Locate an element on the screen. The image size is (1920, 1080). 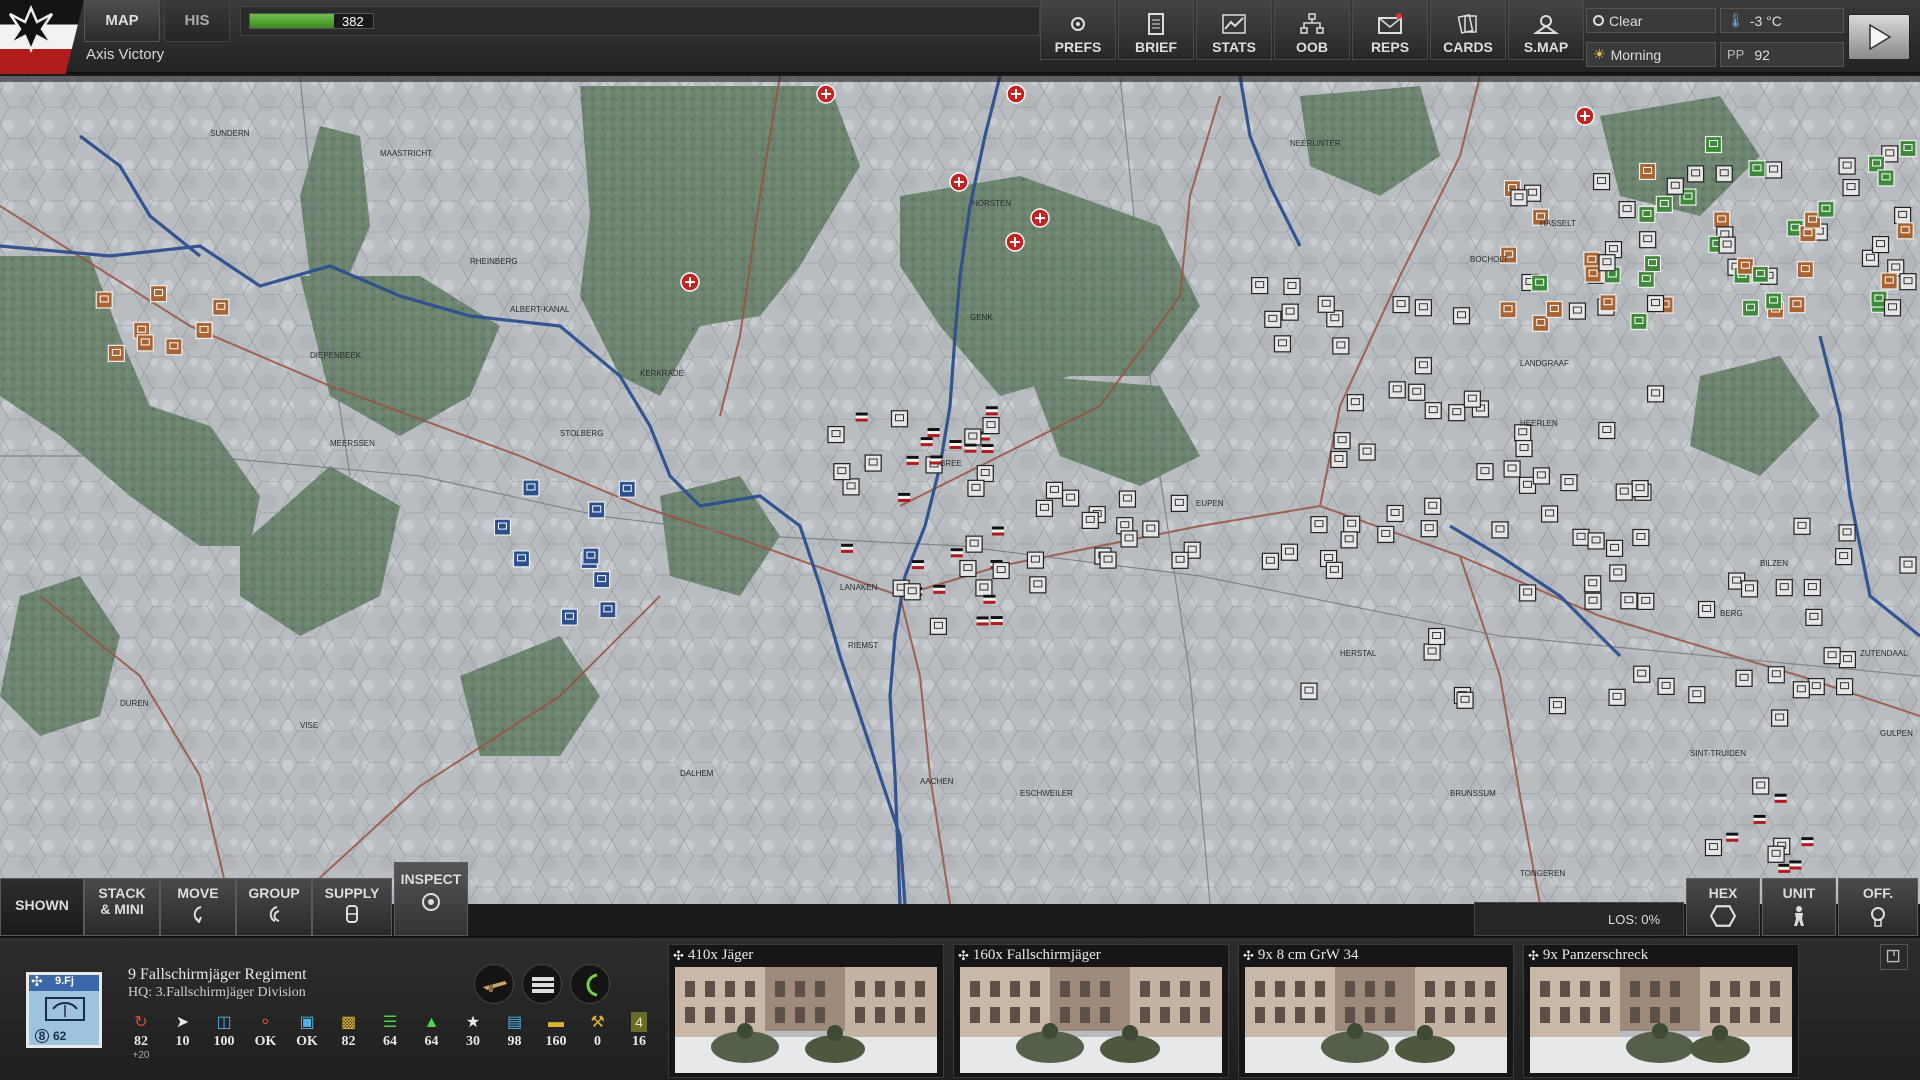
tab-map: MAP is located at coordinates (122, 21).